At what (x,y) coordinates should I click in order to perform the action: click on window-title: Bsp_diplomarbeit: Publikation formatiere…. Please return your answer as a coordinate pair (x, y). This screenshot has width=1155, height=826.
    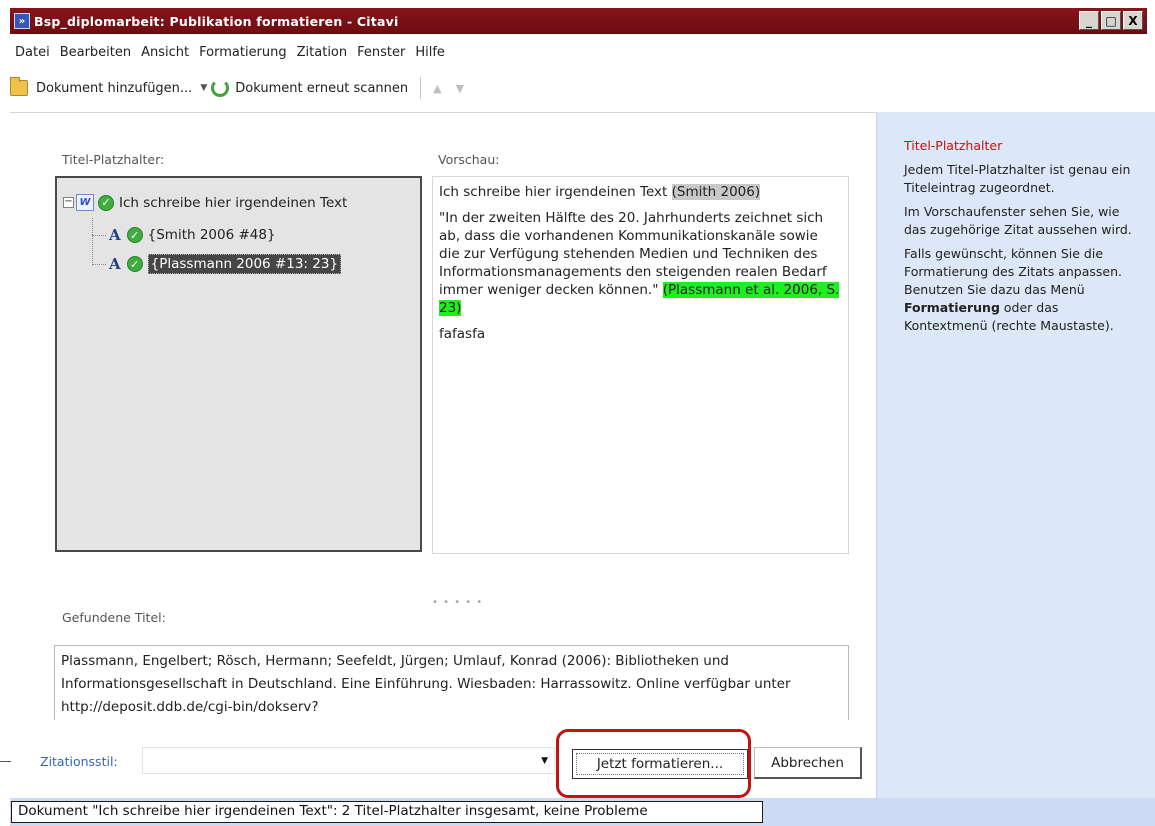
    Looking at the image, I should click on (216, 21).